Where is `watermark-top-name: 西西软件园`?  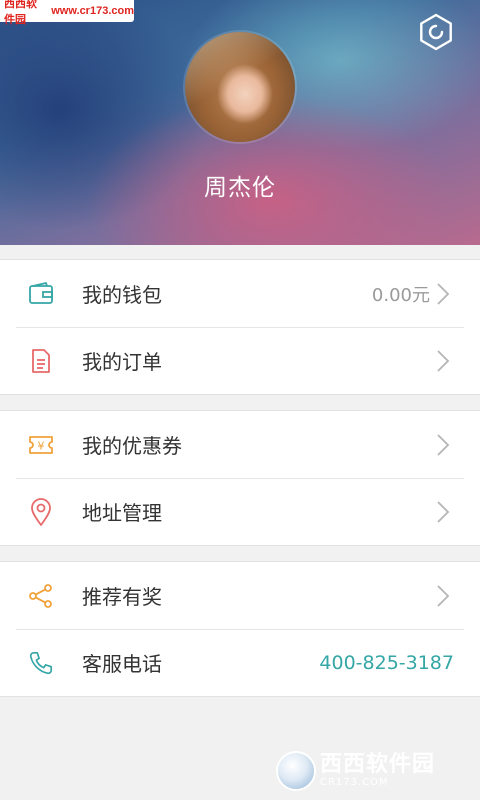
watermark-top-name: 西西软件园 is located at coordinates (20, 13).